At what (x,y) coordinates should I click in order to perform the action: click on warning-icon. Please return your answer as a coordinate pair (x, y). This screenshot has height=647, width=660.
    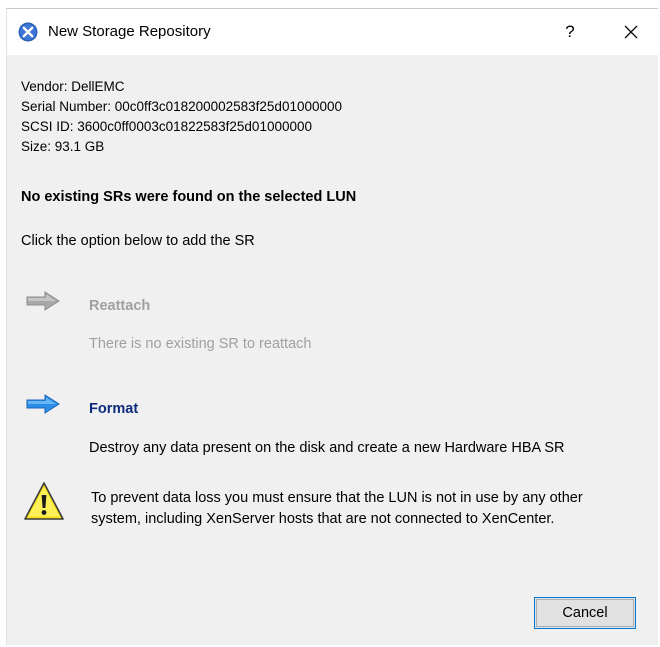
    Looking at the image, I should click on (44, 501).